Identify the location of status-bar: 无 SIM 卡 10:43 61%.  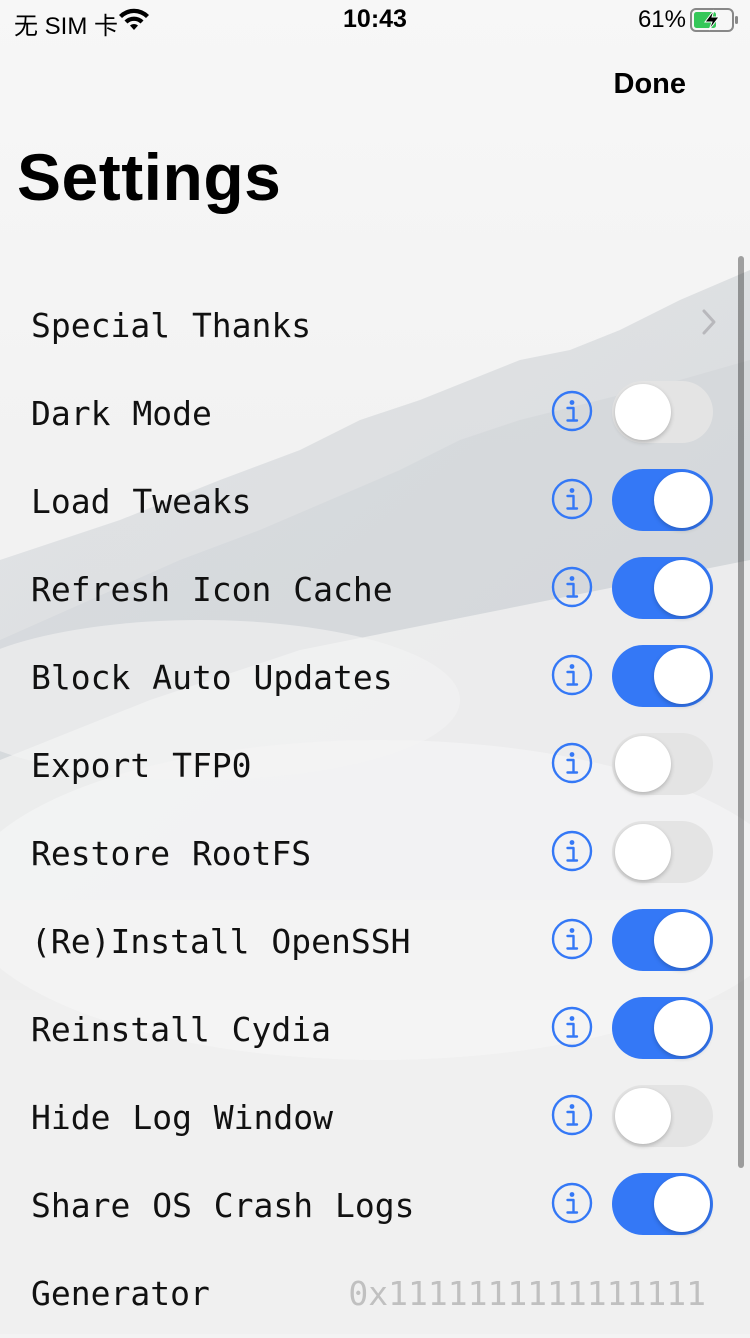
(375, 20).